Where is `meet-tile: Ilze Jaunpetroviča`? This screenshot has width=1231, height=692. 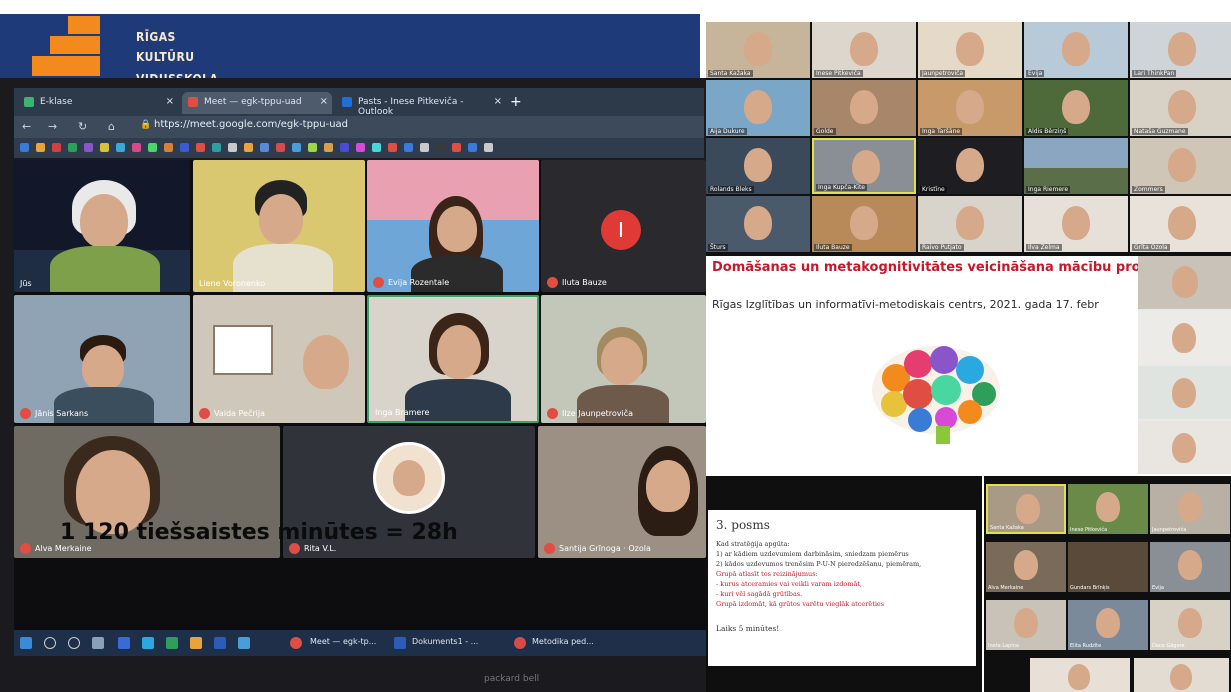 meet-tile: Ilze Jaunpetroviča is located at coordinates (623, 359).